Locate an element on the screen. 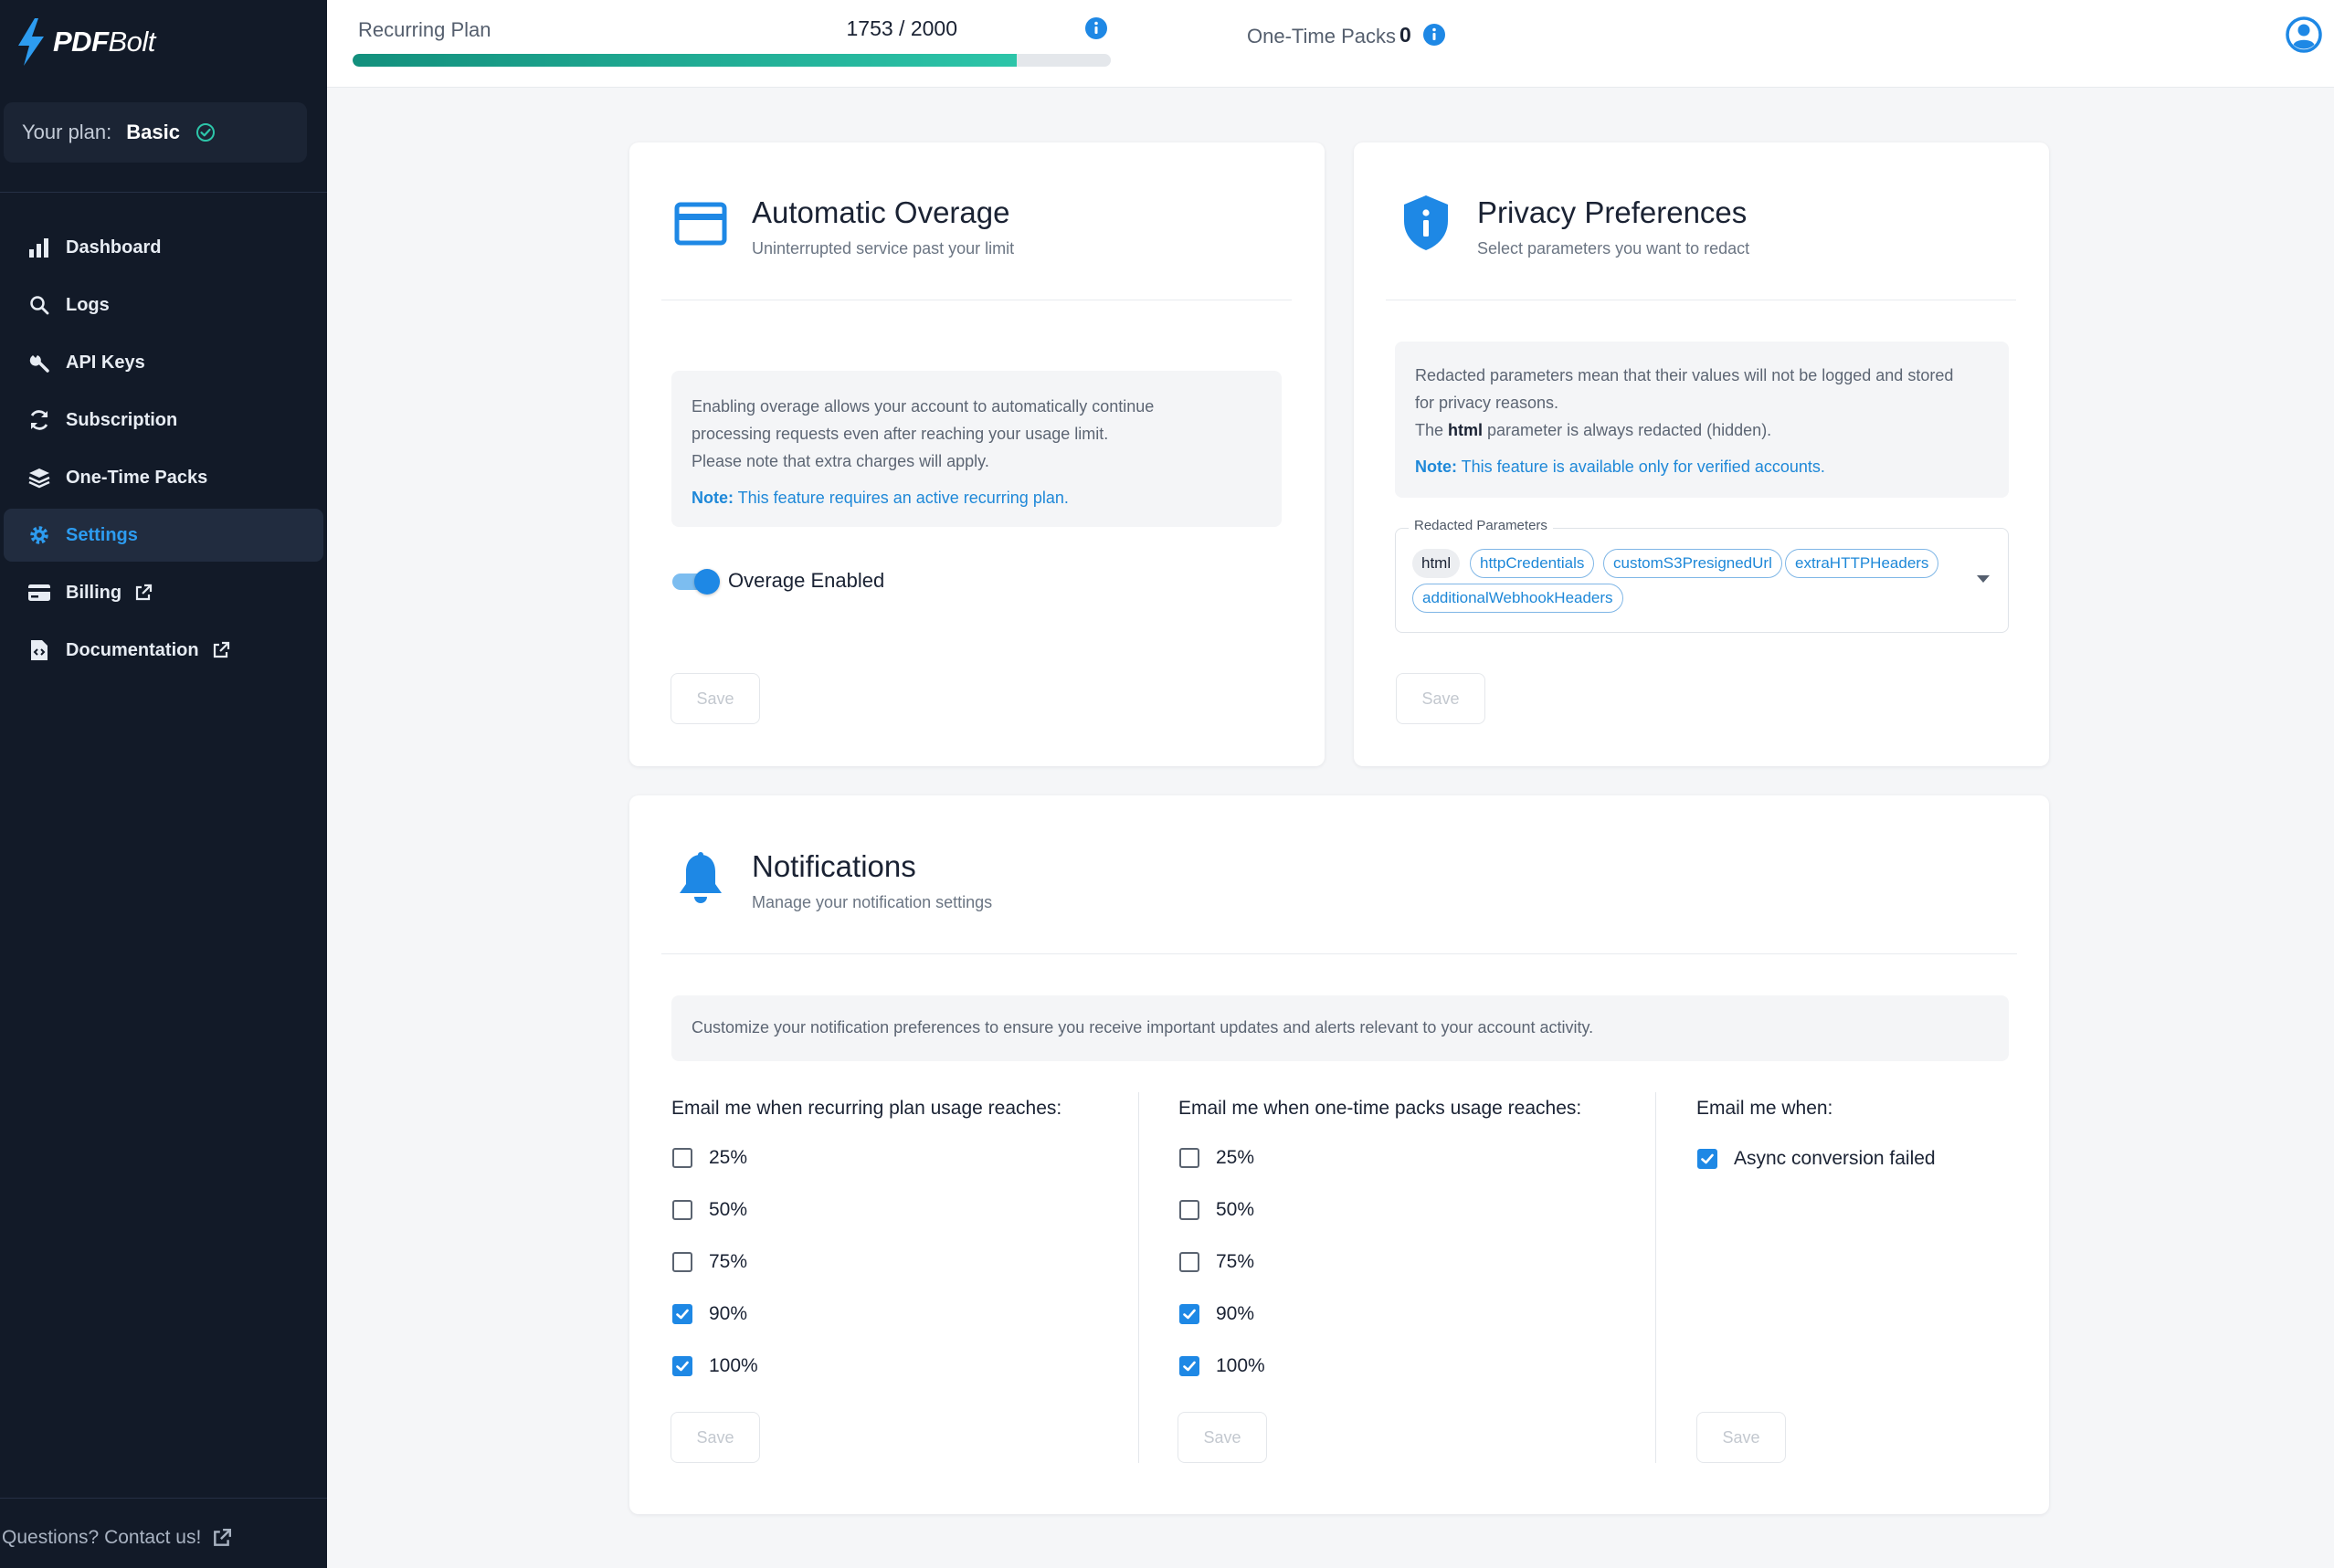 The image size is (2334, 1568). recurring-25-checkbox: 25% is located at coordinates (709, 1158).